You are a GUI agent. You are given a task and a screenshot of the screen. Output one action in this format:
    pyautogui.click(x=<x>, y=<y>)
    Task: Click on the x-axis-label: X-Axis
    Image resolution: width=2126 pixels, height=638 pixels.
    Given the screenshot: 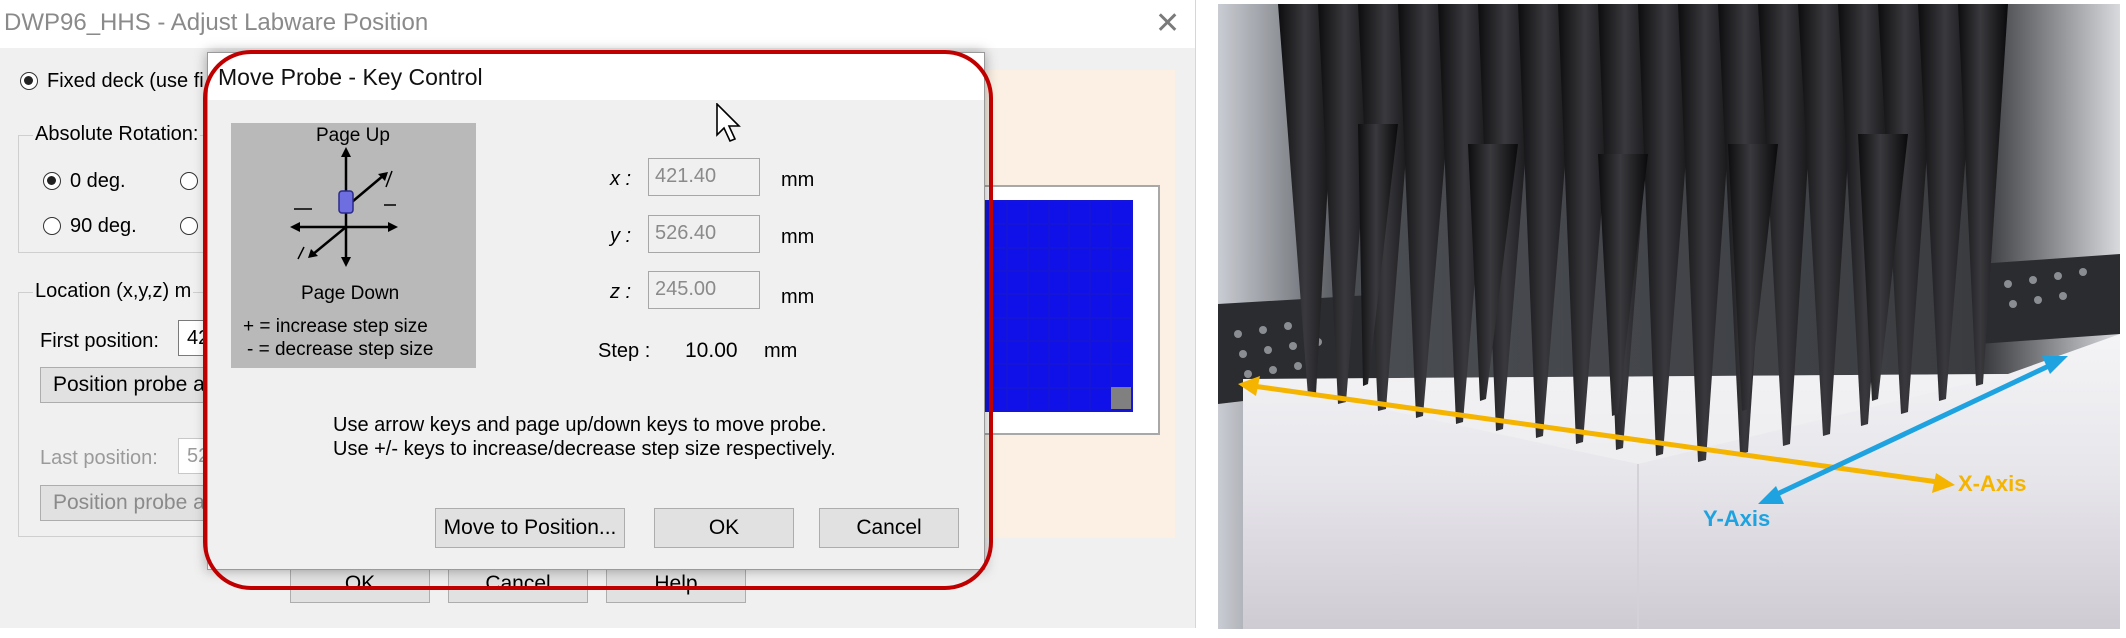 What is the action you would take?
    pyautogui.click(x=1992, y=483)
    